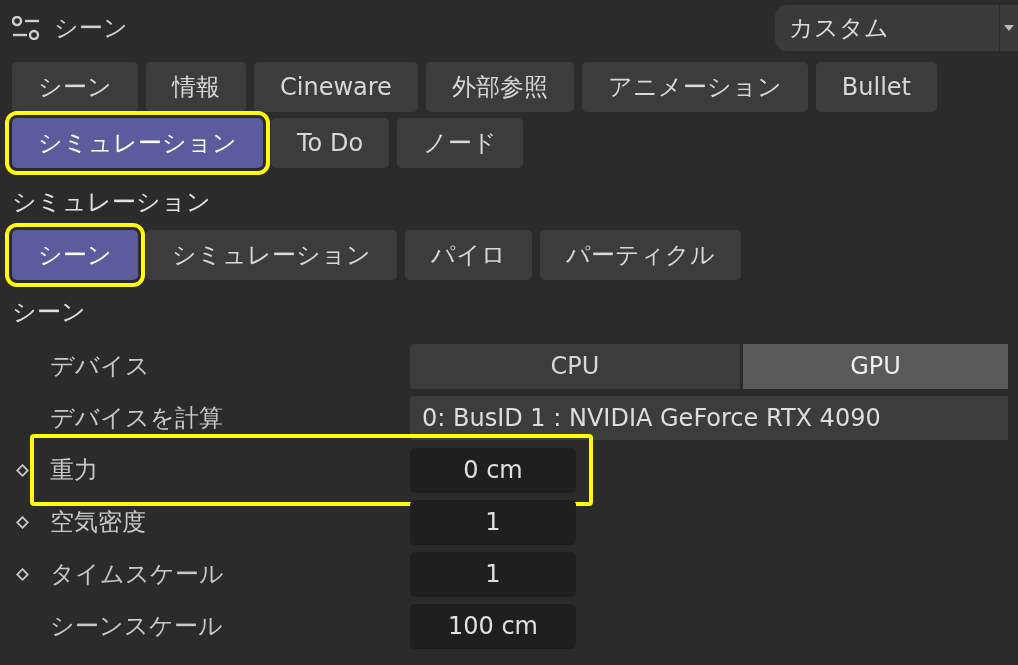  Describe the element at coordinates (460, 143) in the screenshot. I see `tab: ノード` at that location.